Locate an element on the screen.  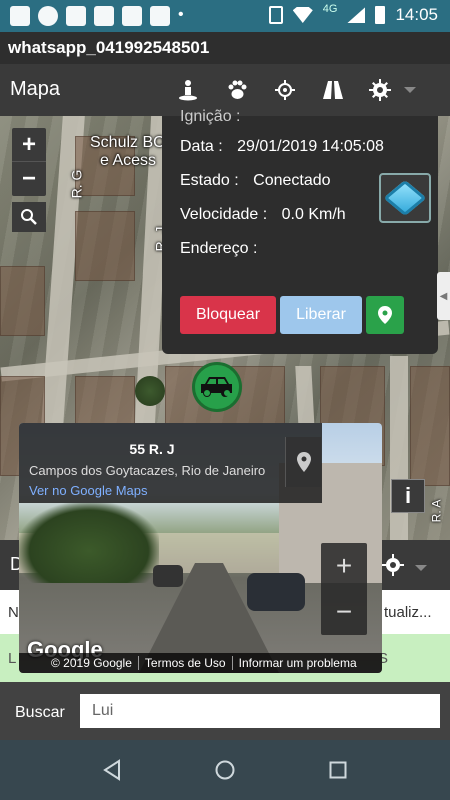
home-icon is located at coordinates (225, 770).